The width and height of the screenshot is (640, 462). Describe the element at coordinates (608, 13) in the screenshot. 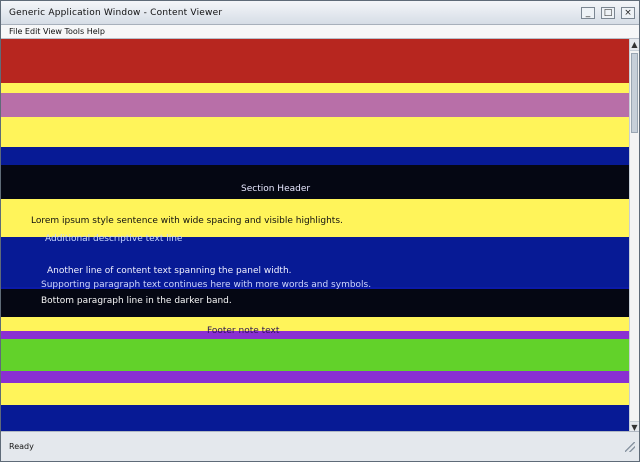

I see `maximize-button: □` at that location.